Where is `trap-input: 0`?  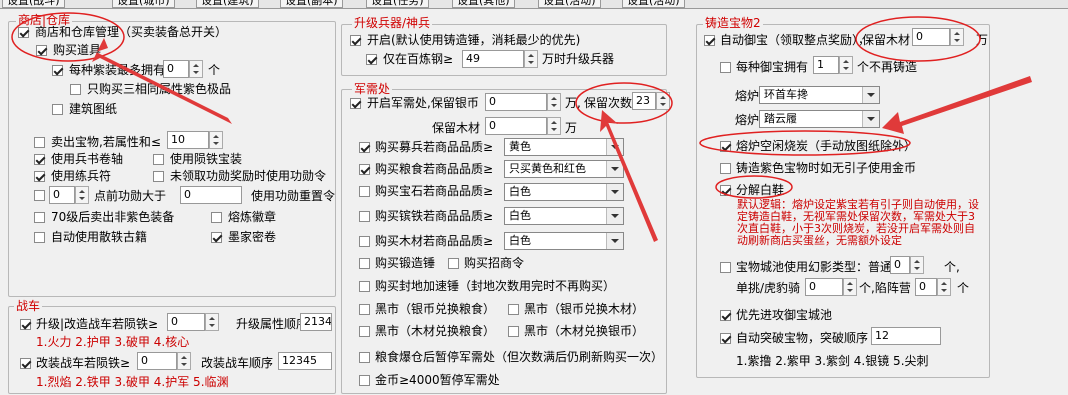 trap-input: 0 is located at coordinates (926, 287).